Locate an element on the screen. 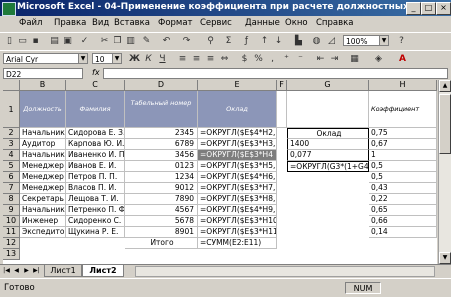  column-header-f: F is located at coordinates (282, 85).